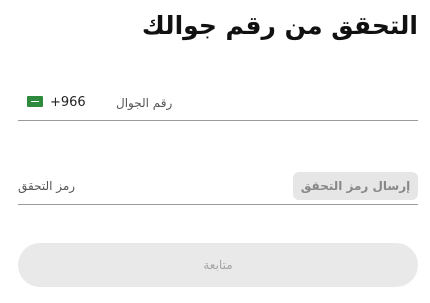  What do you see at coordinates (68, 103) in the screenshot?
I see `country-code: +966` at bounding box center [68, 103].